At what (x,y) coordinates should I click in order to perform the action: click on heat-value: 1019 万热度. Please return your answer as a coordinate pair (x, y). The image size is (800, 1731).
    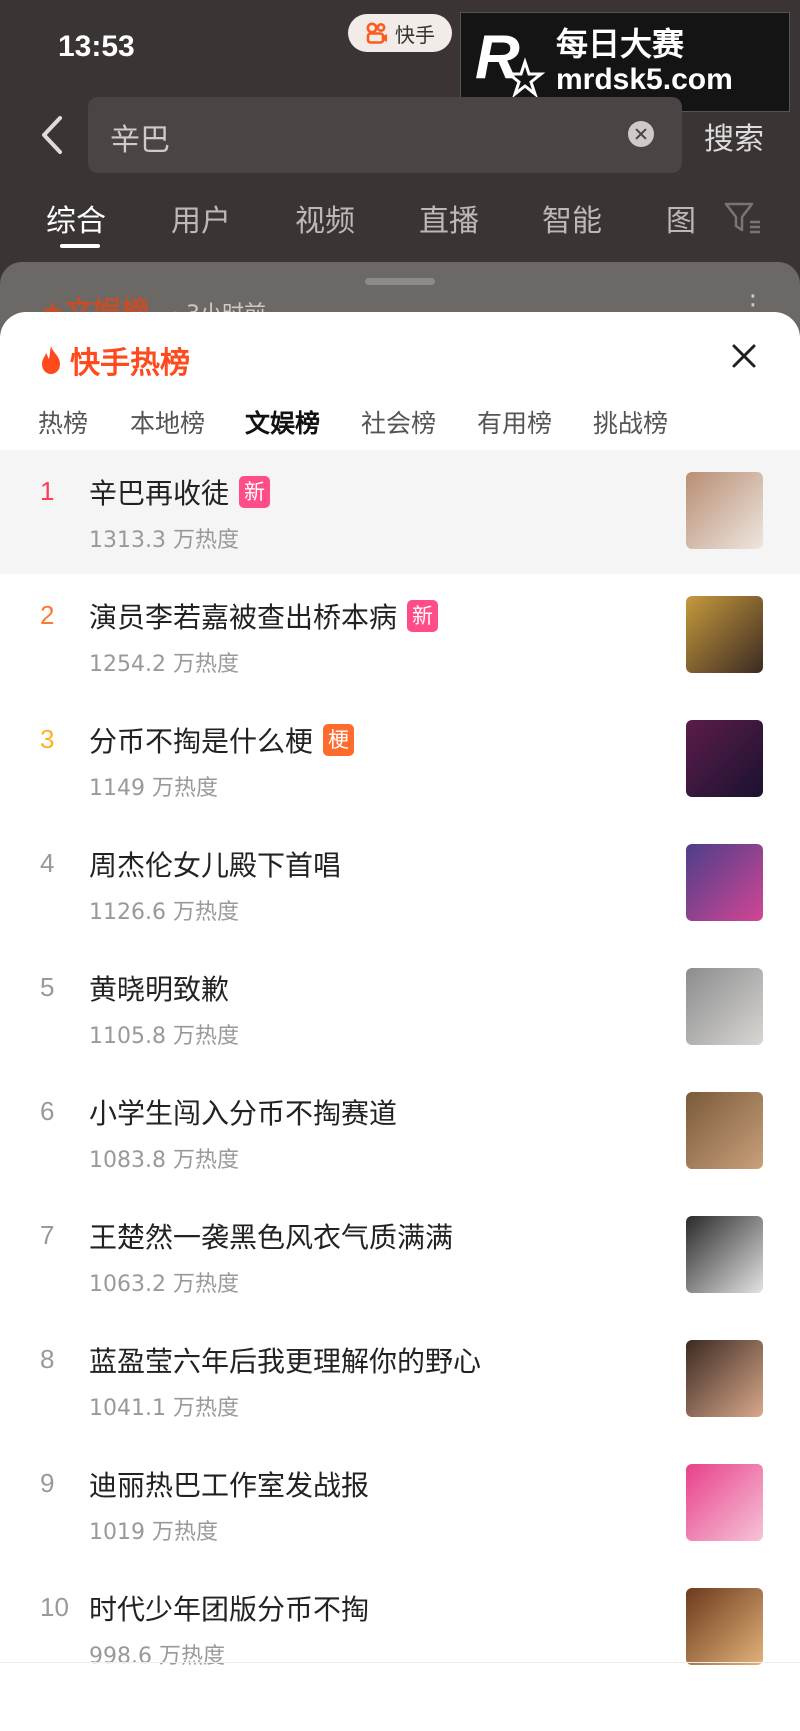
    Looking at the image, I should click on (153, 1532).